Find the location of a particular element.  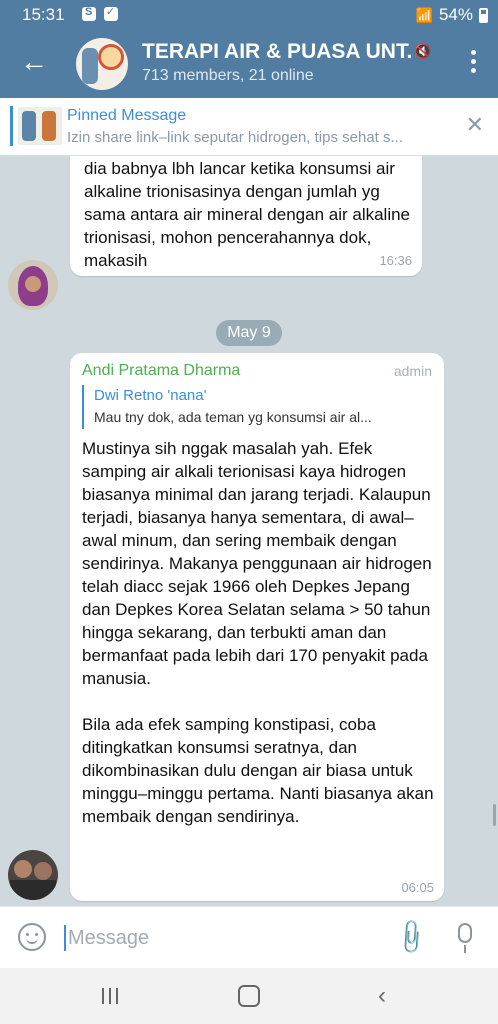

check-notification-icon is located at coordinates (111, 13).